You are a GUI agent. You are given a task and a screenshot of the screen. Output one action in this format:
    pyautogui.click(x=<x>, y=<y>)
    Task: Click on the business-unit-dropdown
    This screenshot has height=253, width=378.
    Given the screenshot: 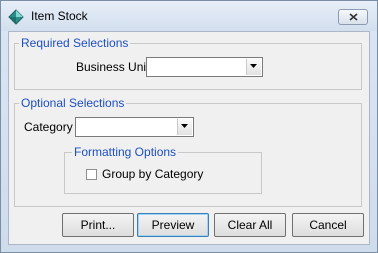 What is the action you would take?
    pyautogui.click(x=204, y=67)
    